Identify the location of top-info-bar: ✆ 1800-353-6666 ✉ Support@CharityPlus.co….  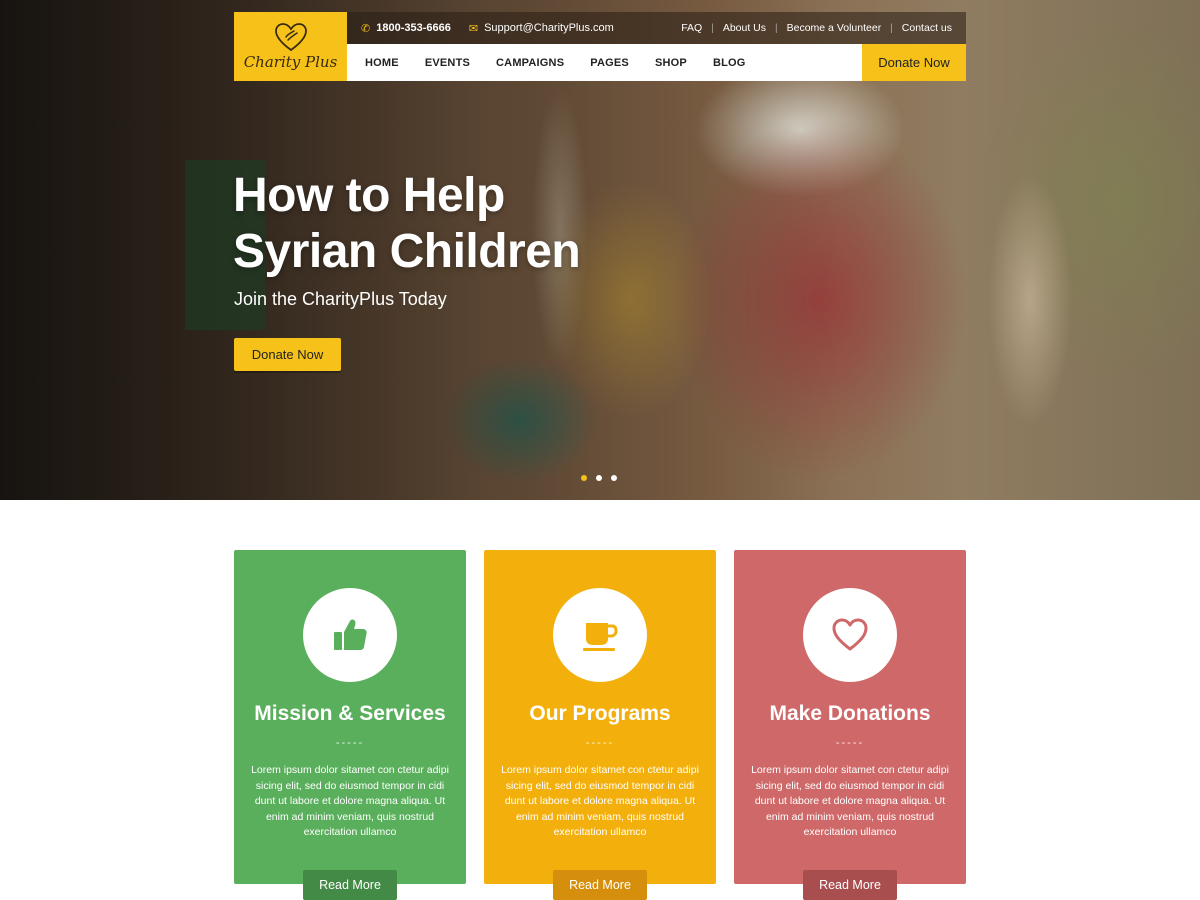
(656, 28).